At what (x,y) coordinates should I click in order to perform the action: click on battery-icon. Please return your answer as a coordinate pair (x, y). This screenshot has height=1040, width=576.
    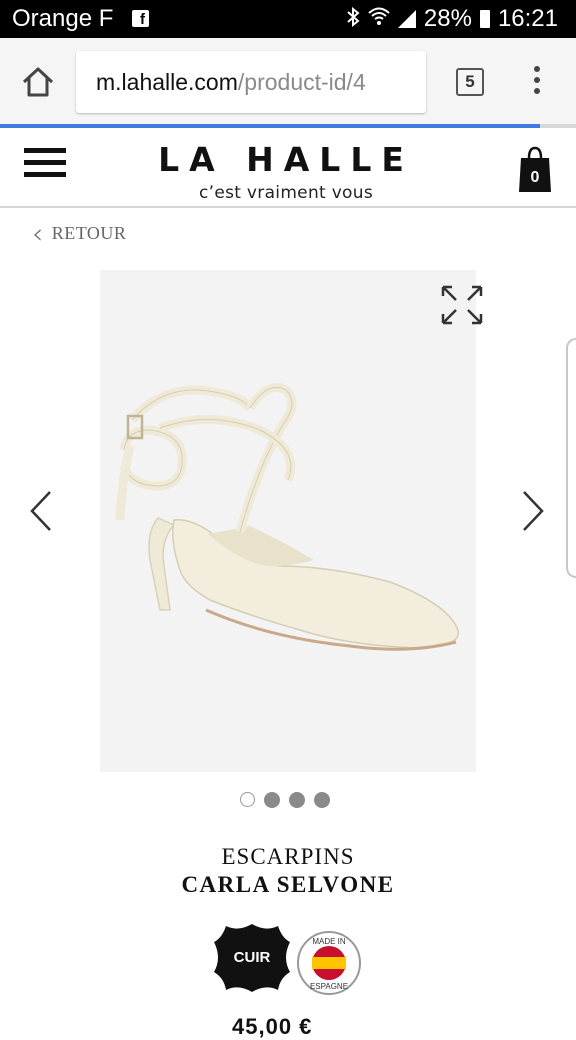
    Looking at the image, I should click on (484, 19).